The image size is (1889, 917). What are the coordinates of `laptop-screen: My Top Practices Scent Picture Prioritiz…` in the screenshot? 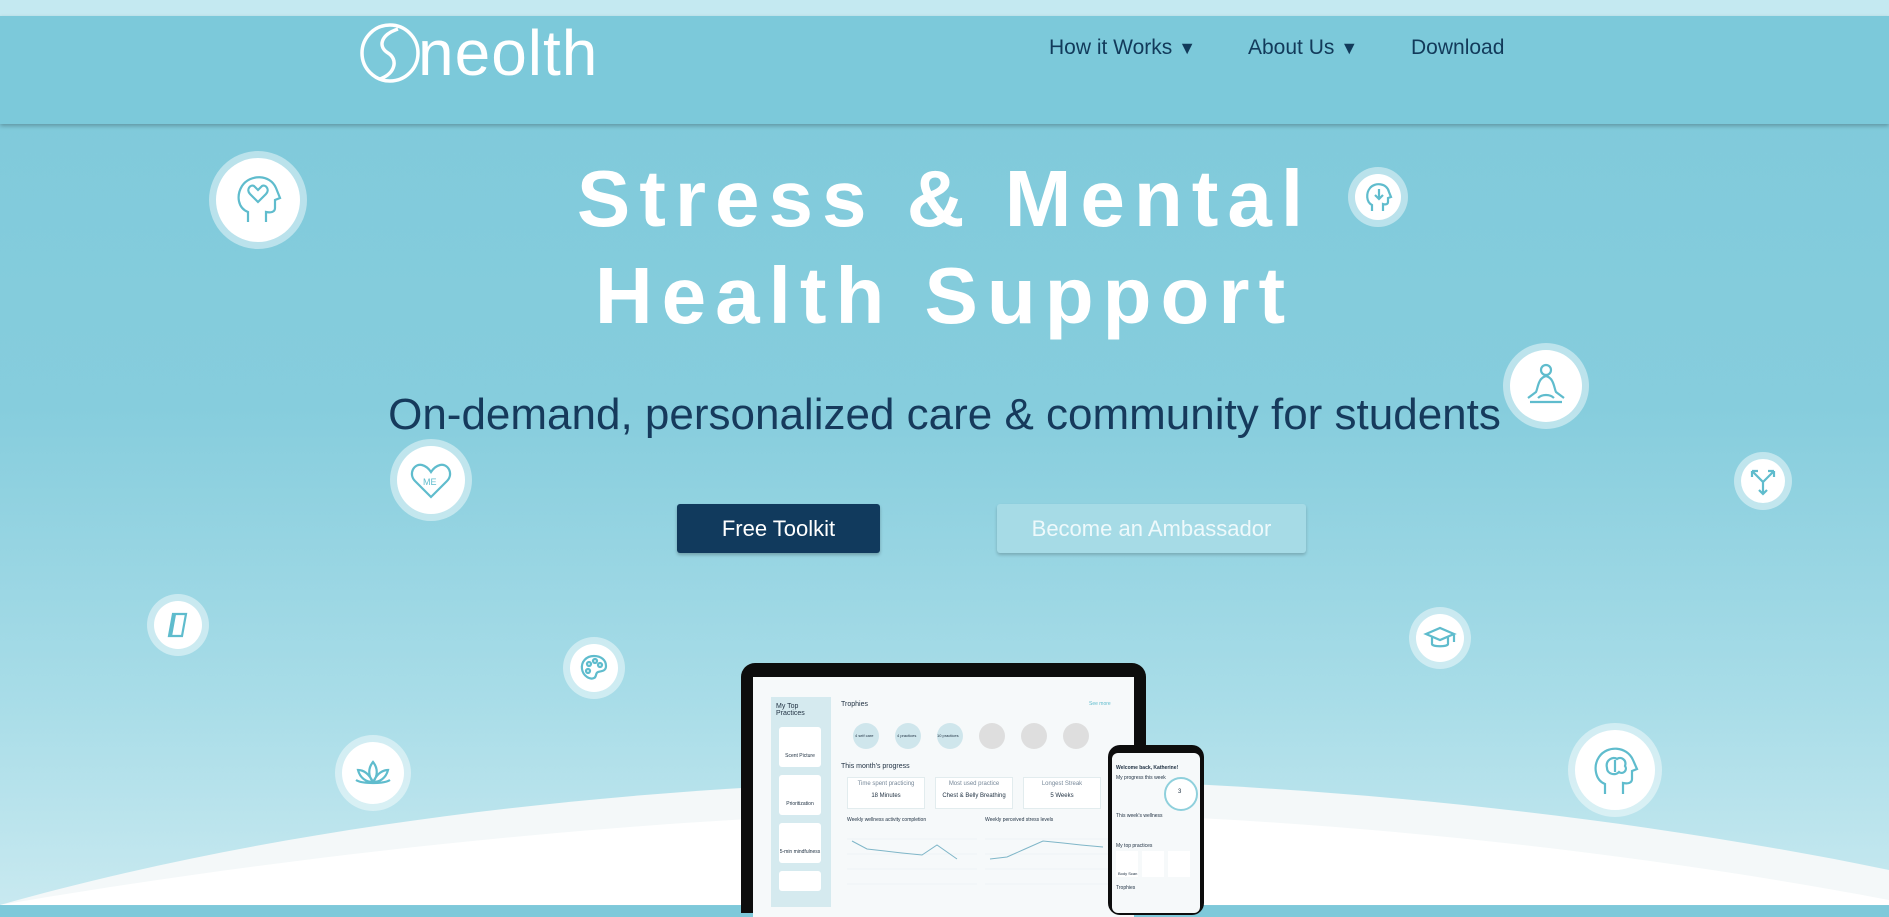 It's located at (943, 797).